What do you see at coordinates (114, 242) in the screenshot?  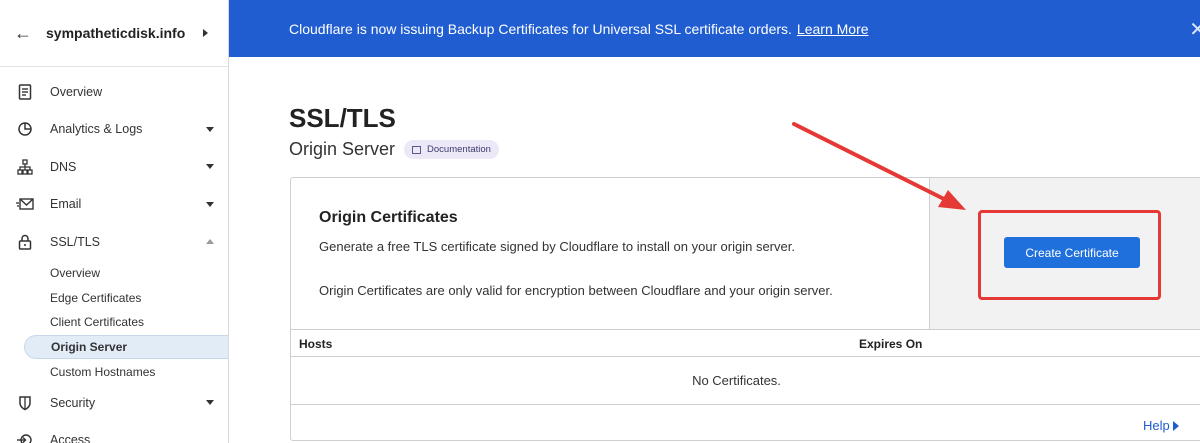 I see `sidebar-item-ssl-tls: SSL/TLS` at bounding box center [114, 242].